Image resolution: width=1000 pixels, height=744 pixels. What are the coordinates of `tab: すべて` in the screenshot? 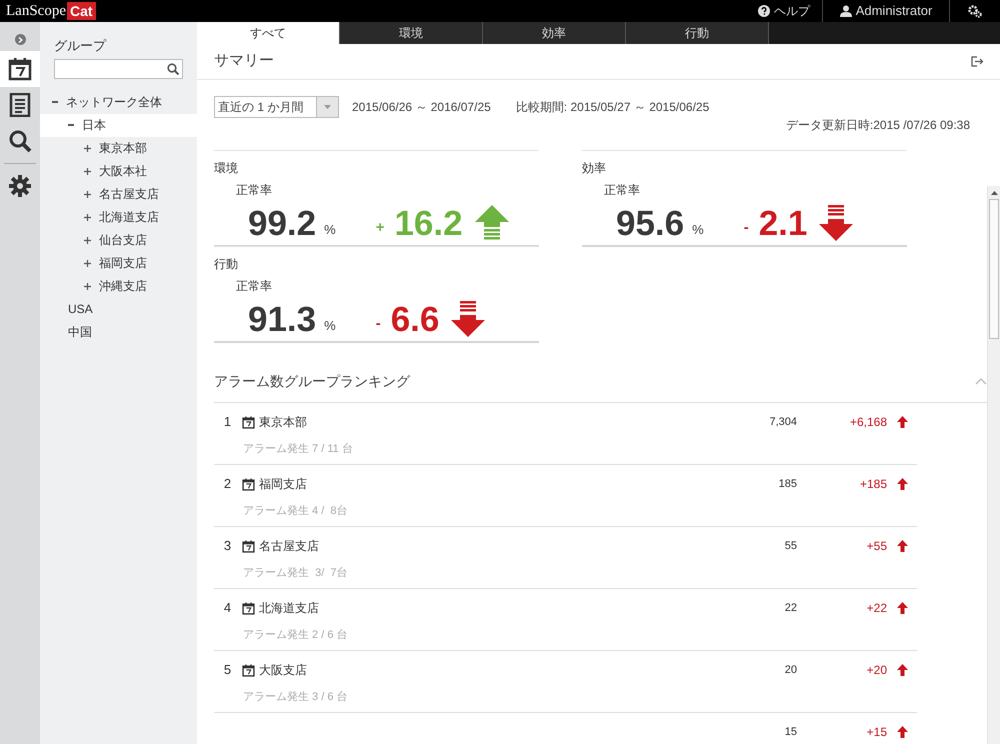 It's located at (268, 33).